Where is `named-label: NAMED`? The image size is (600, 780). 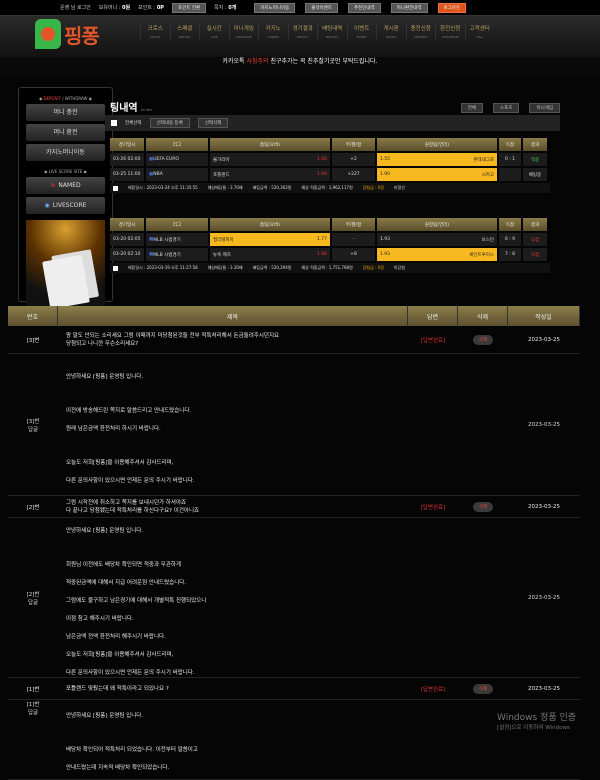 named-label: NAMED is located at coordinates (69, 185).